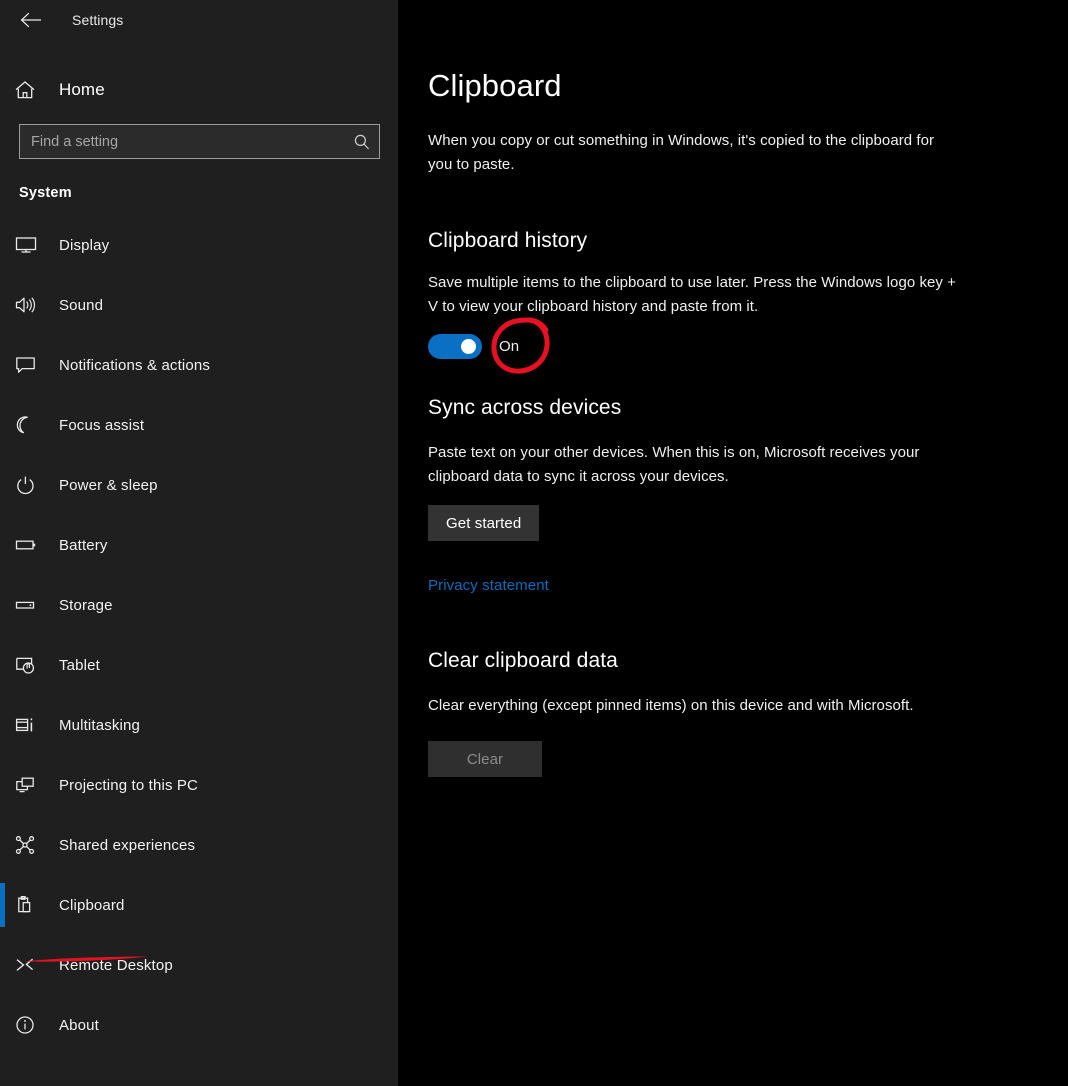 This screenshot has width=1068, height=1086. I want to click on sidebar-item-home: Home, so click(199, 90).